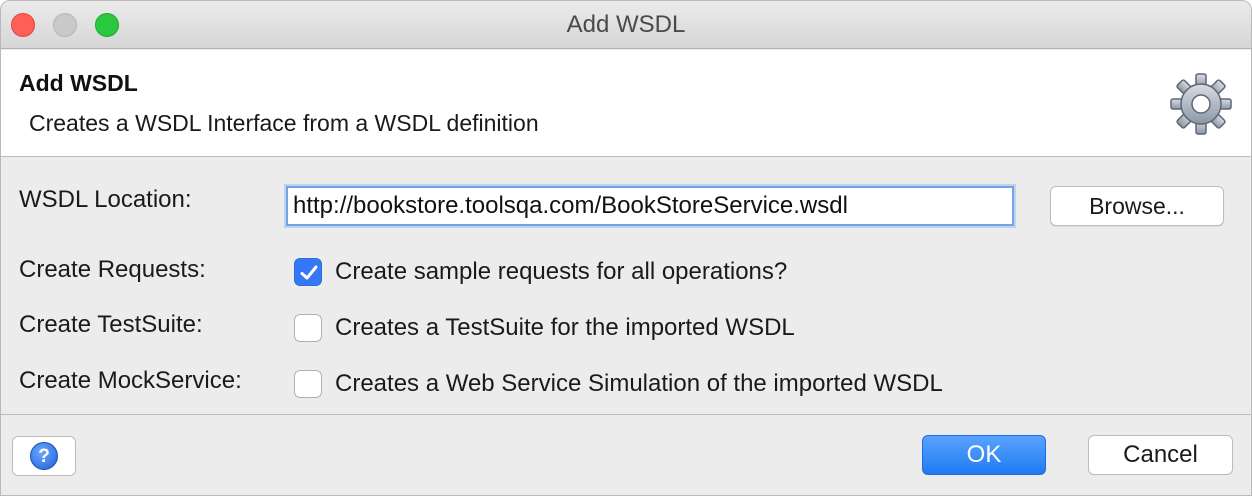 The height and width of the screenshot is (496, 1252). I want to click on create-requests-checkbox, so click(308, 272).